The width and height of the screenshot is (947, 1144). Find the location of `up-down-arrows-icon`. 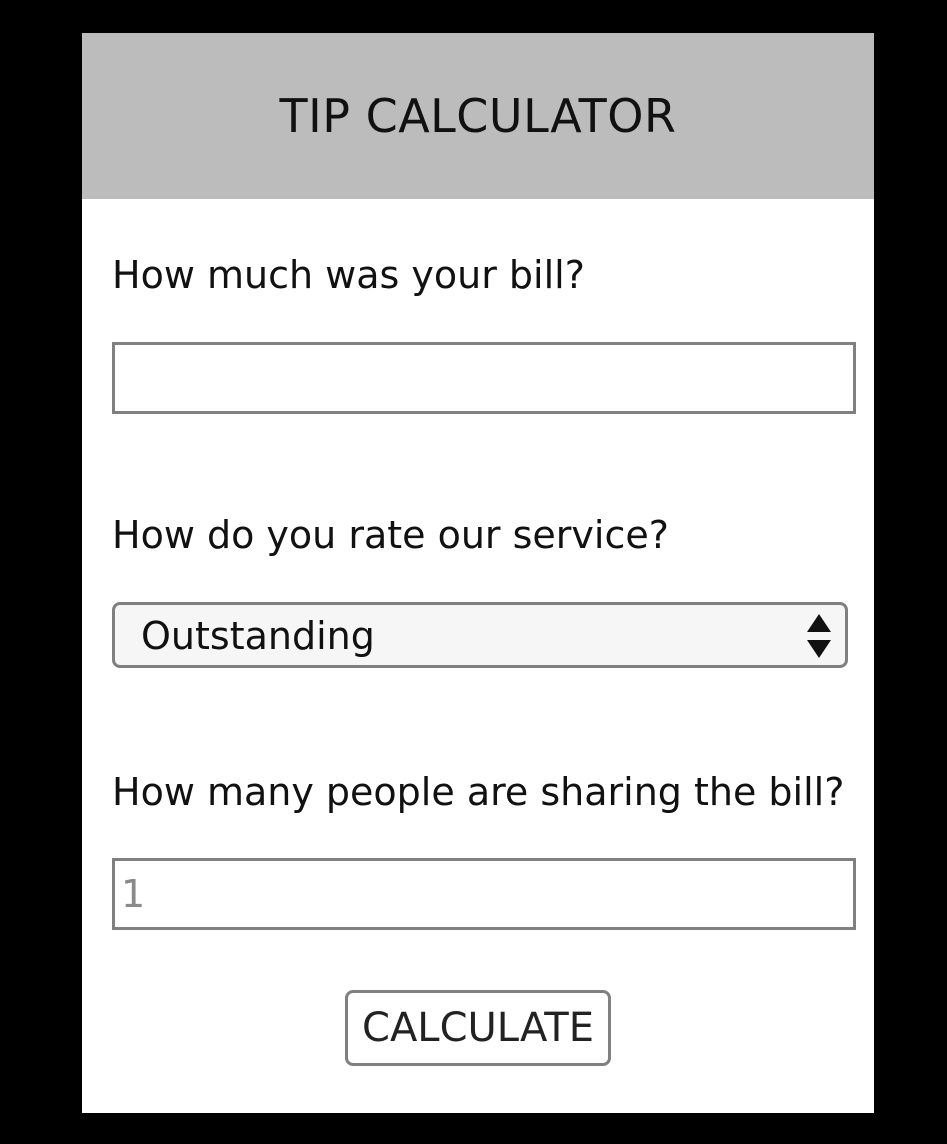

up-down-arrows-icon is located at coordinates (819, 636).